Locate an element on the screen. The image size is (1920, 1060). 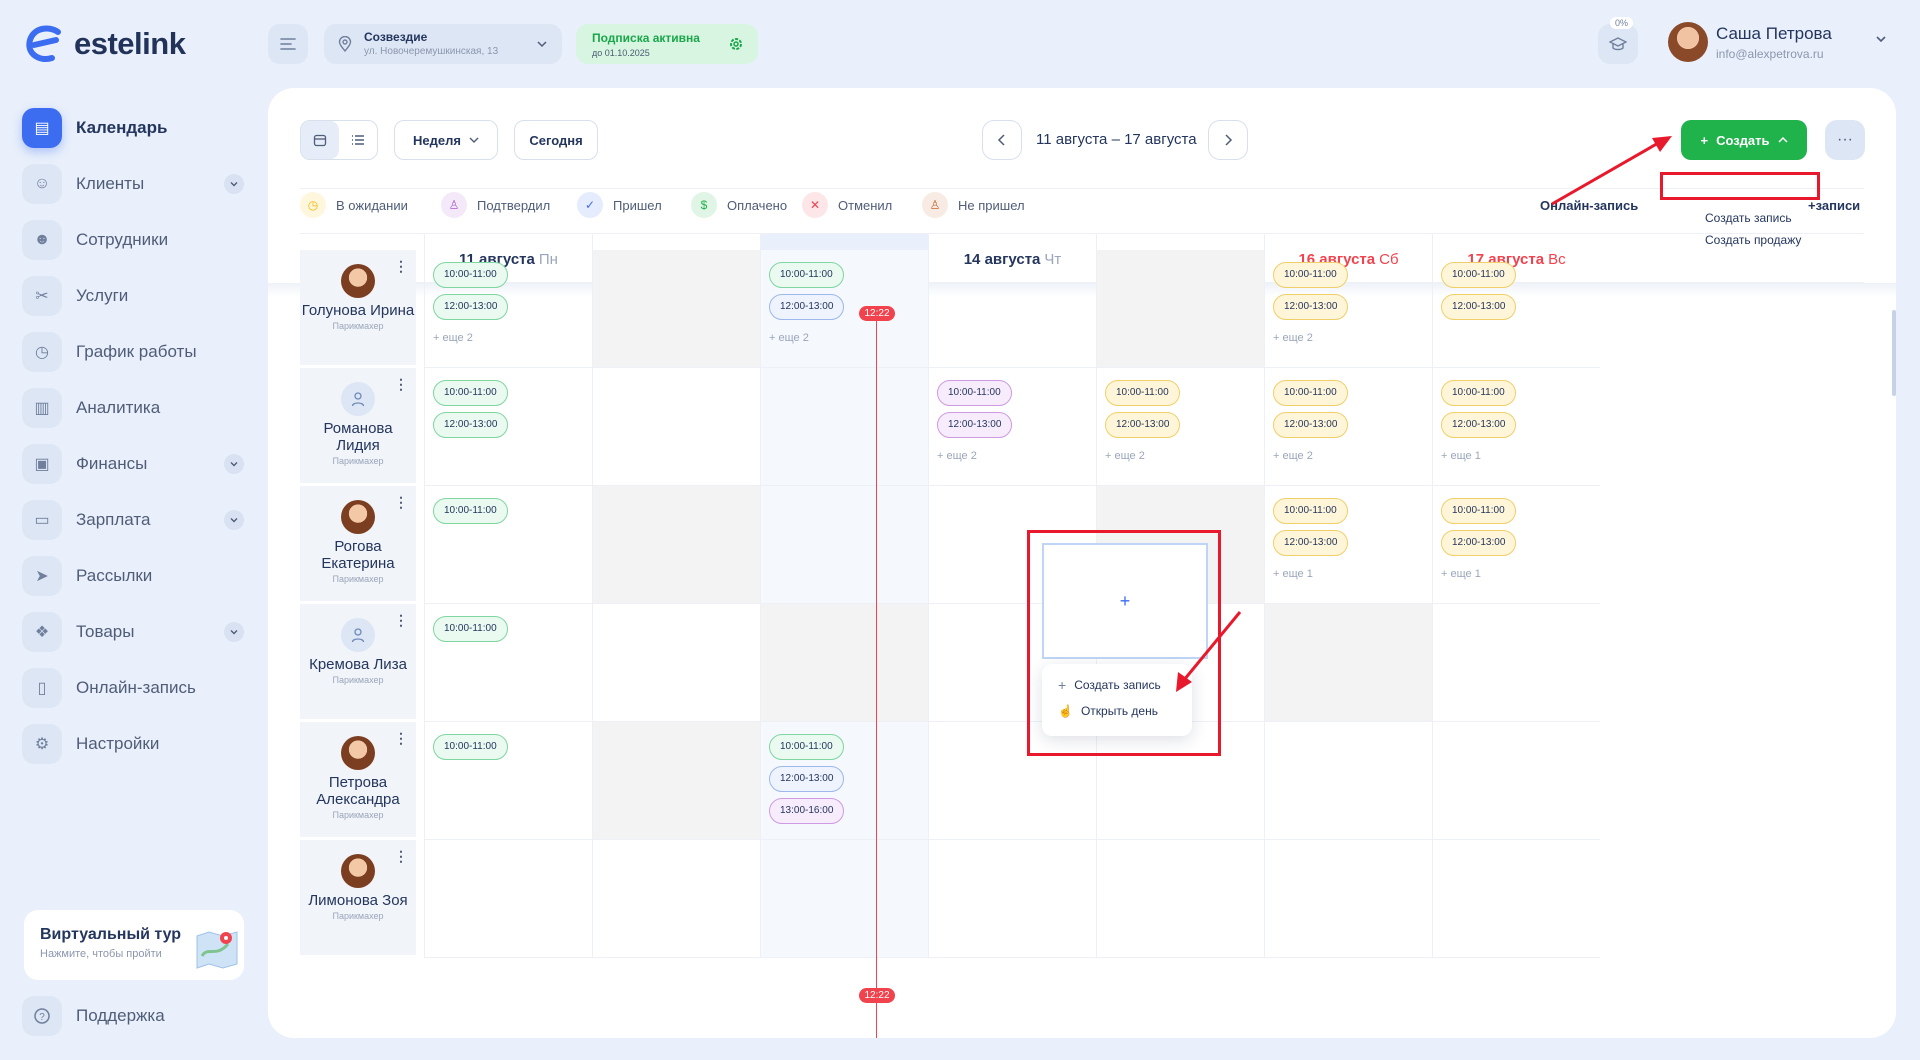
employee-card: ⋮ Голунова Ирина Парикмахер is located at coordinates (358, 309).